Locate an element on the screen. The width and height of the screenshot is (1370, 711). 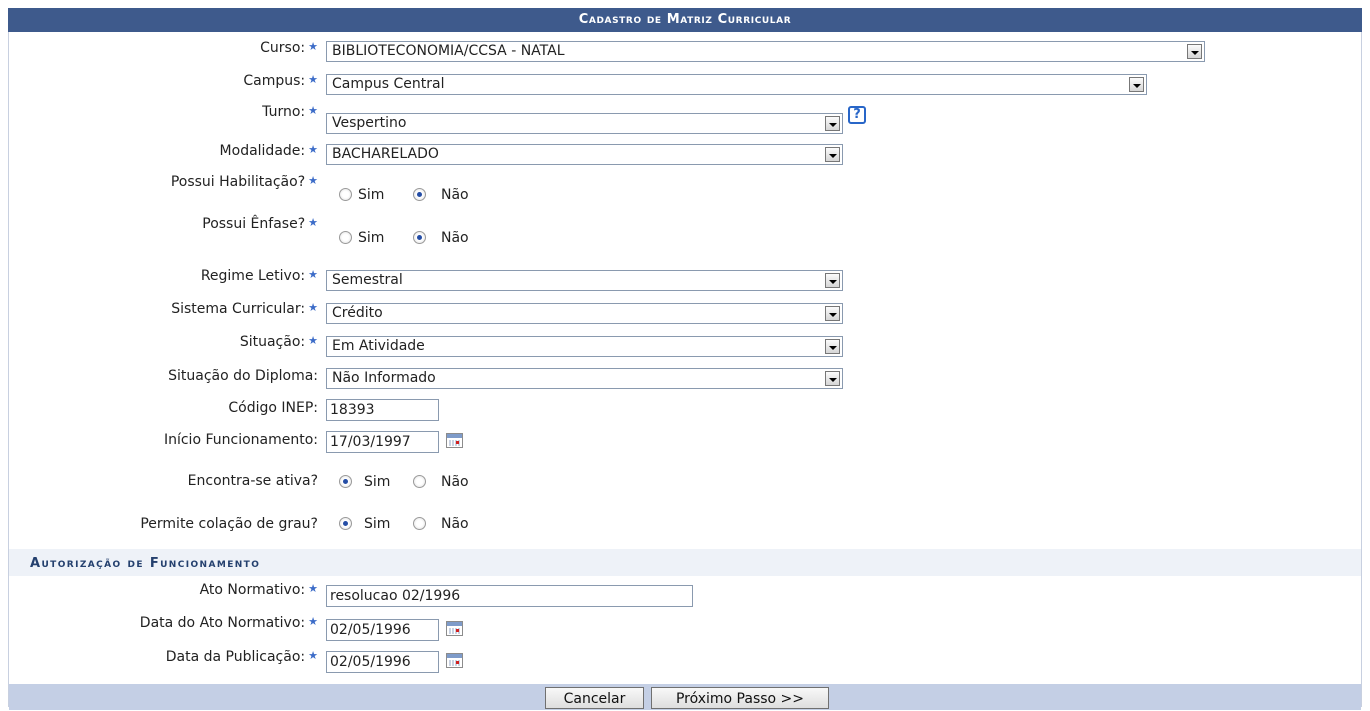
situacao-diploma-select: Não Informado is located at coordinates (584, 378).